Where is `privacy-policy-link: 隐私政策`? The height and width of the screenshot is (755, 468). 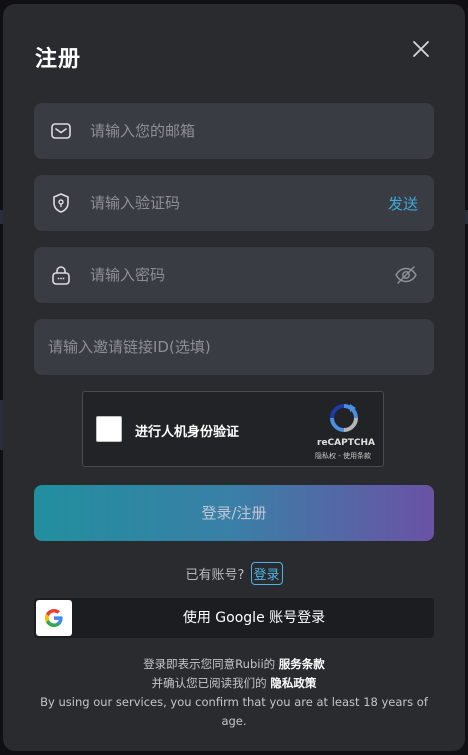
privacy-policy-link: 隐私政策 is located at coordinates (293, 683).